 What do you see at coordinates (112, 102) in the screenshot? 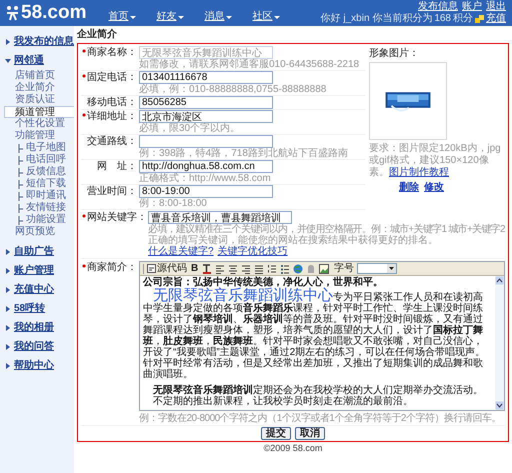
I see `field-label: 移动电话：` at bounding box center [112, 102].